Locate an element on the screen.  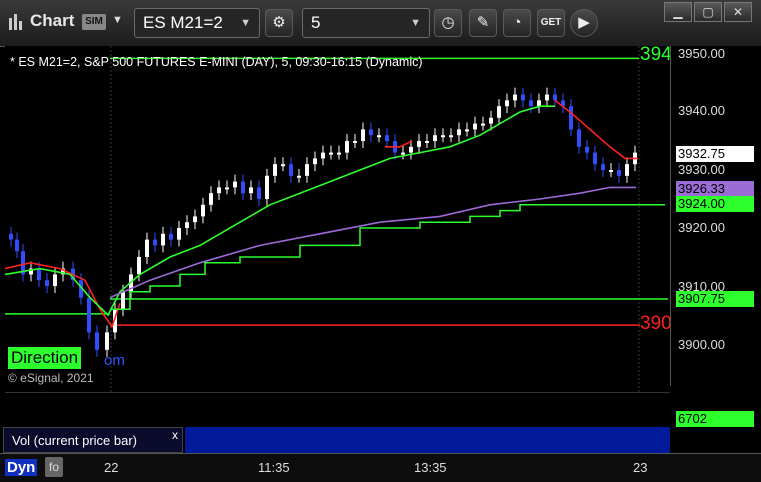
green-step-line is located at coordinates (335, 257).